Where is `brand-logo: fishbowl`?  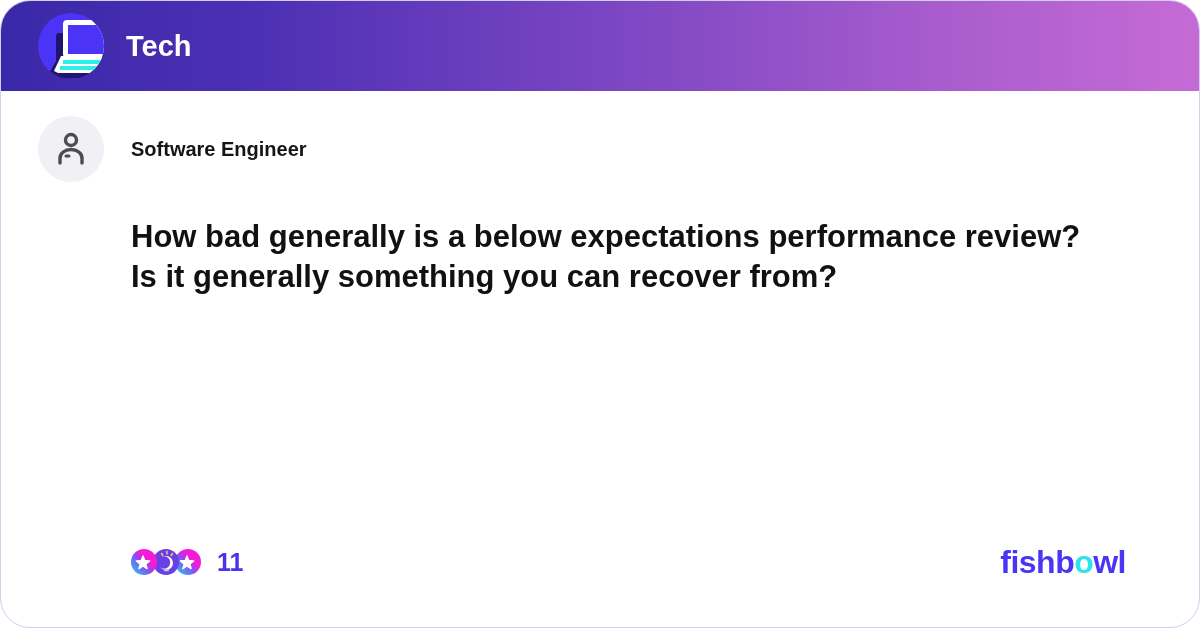 brand-logo: fishbowl is located at coordinates (1063, 562).